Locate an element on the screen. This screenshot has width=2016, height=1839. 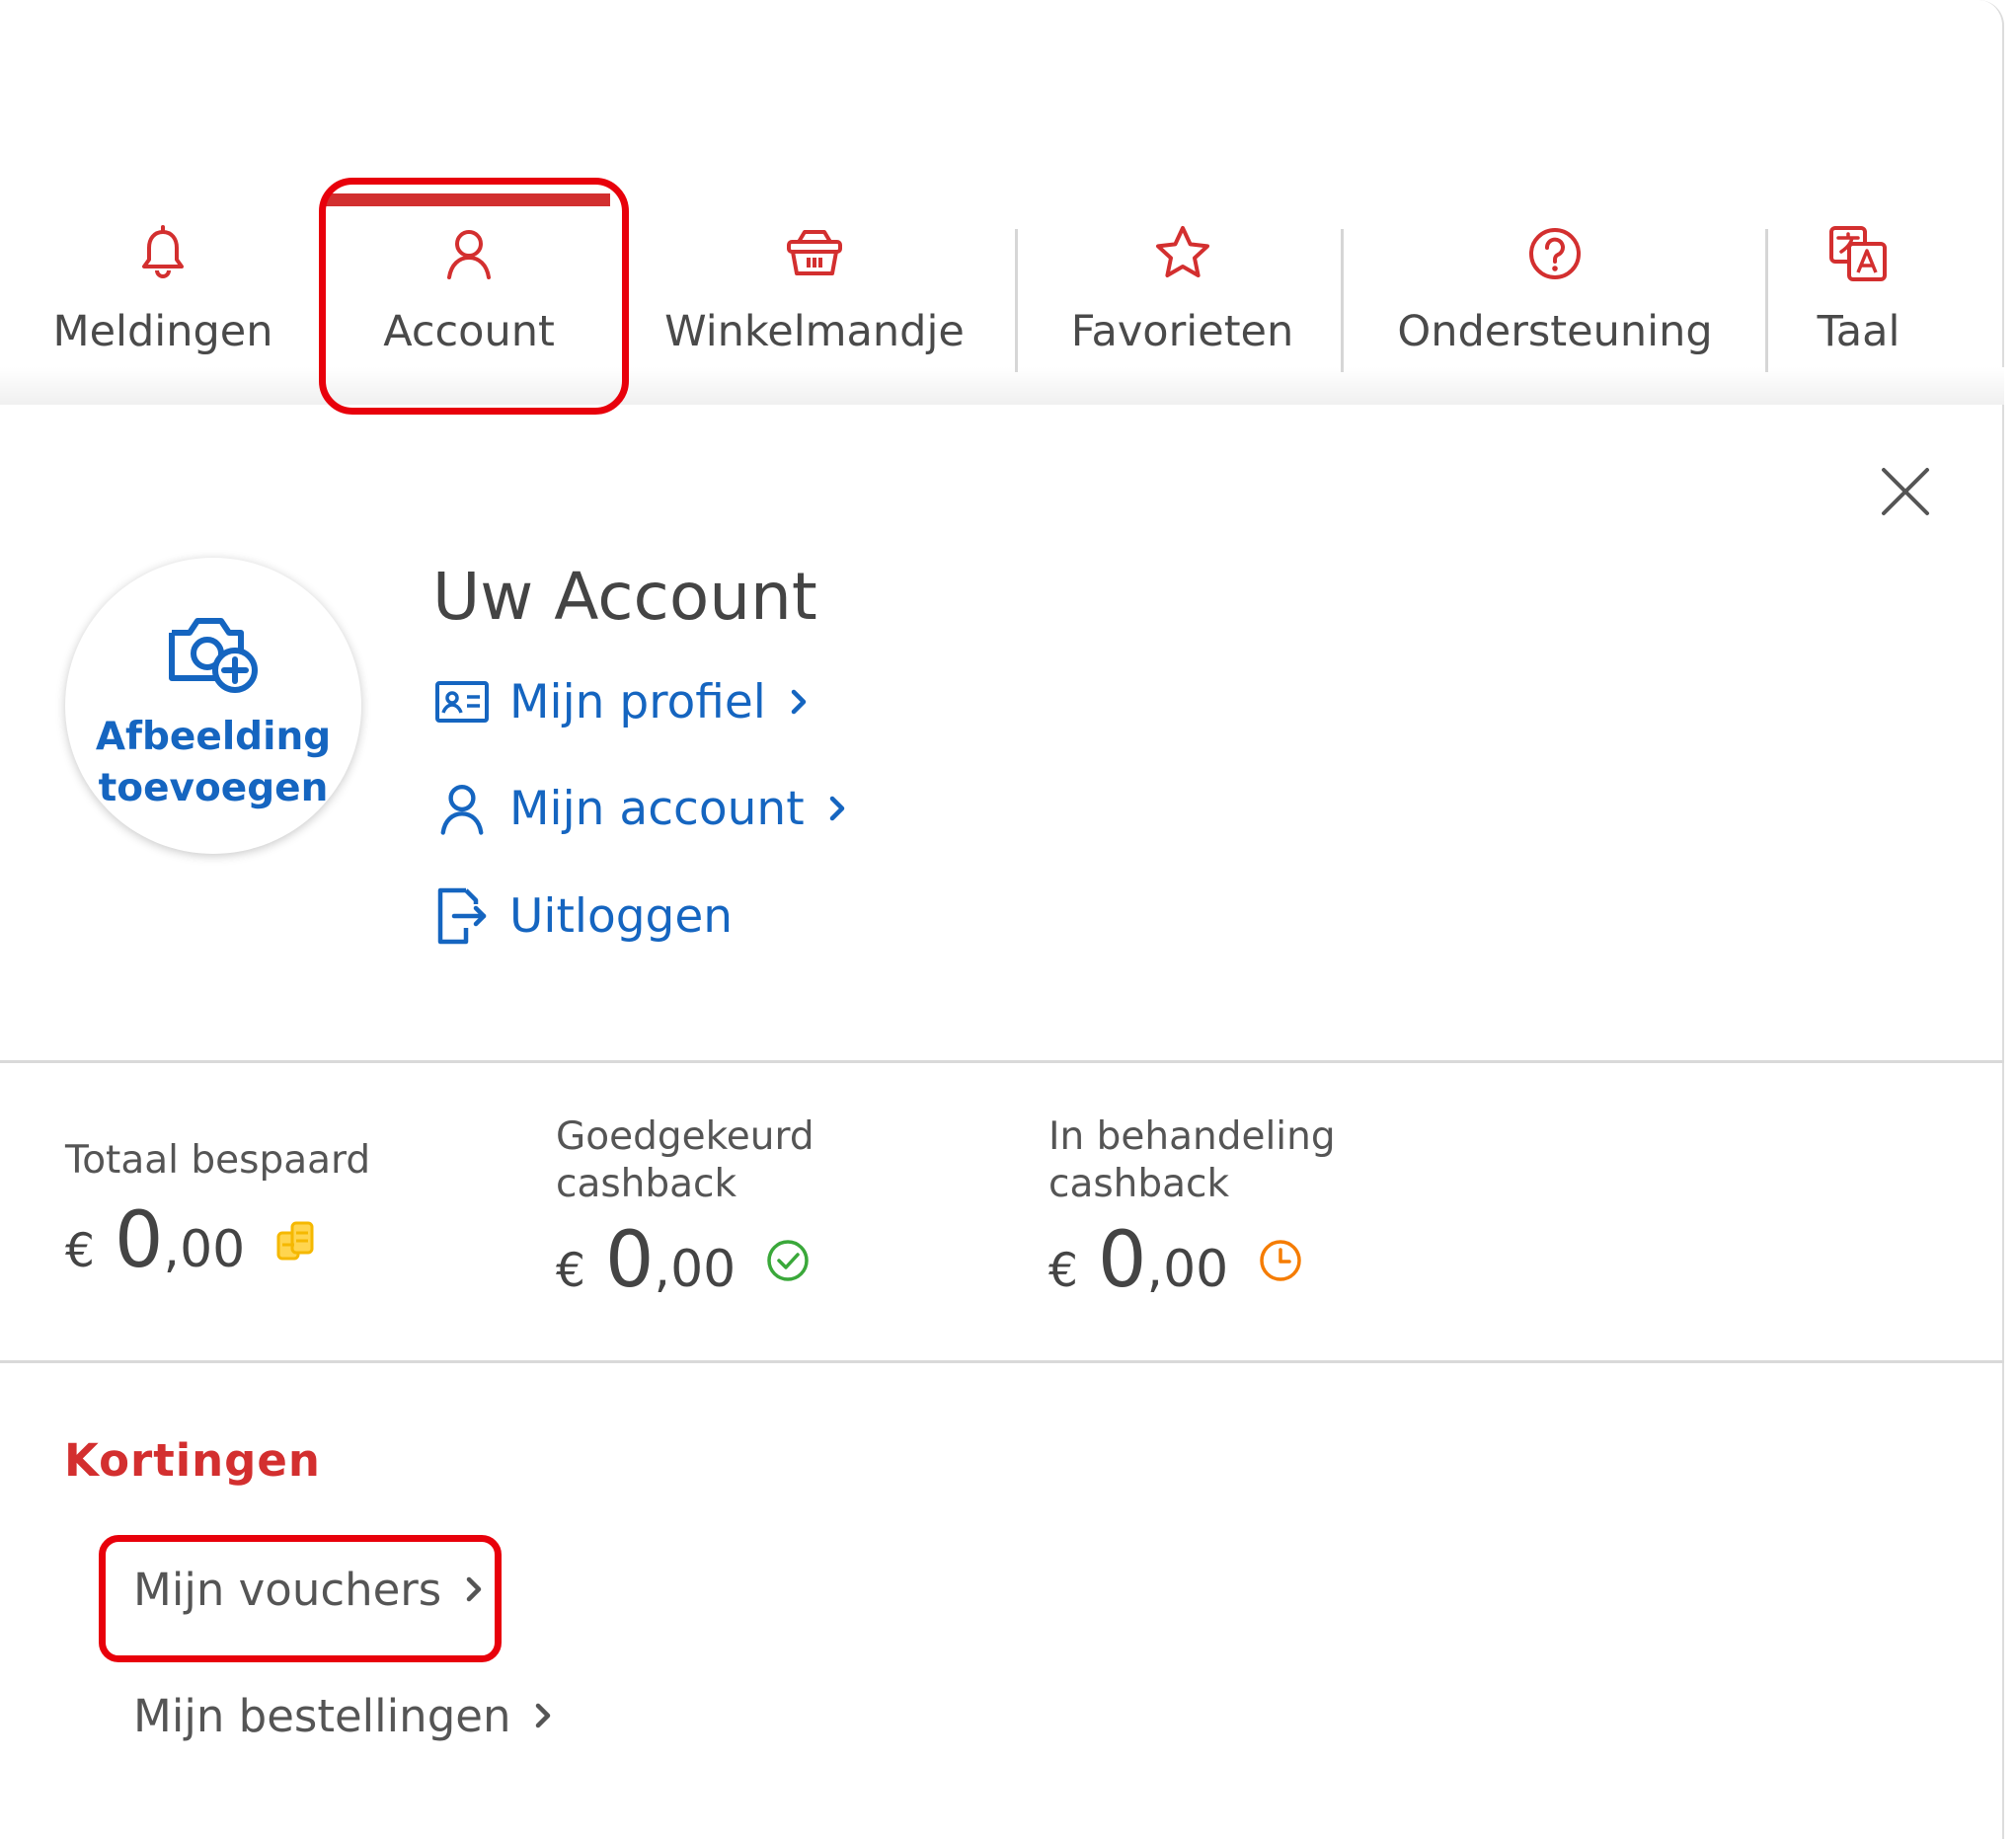
coins-icon is located at coordinates (295, 1241).